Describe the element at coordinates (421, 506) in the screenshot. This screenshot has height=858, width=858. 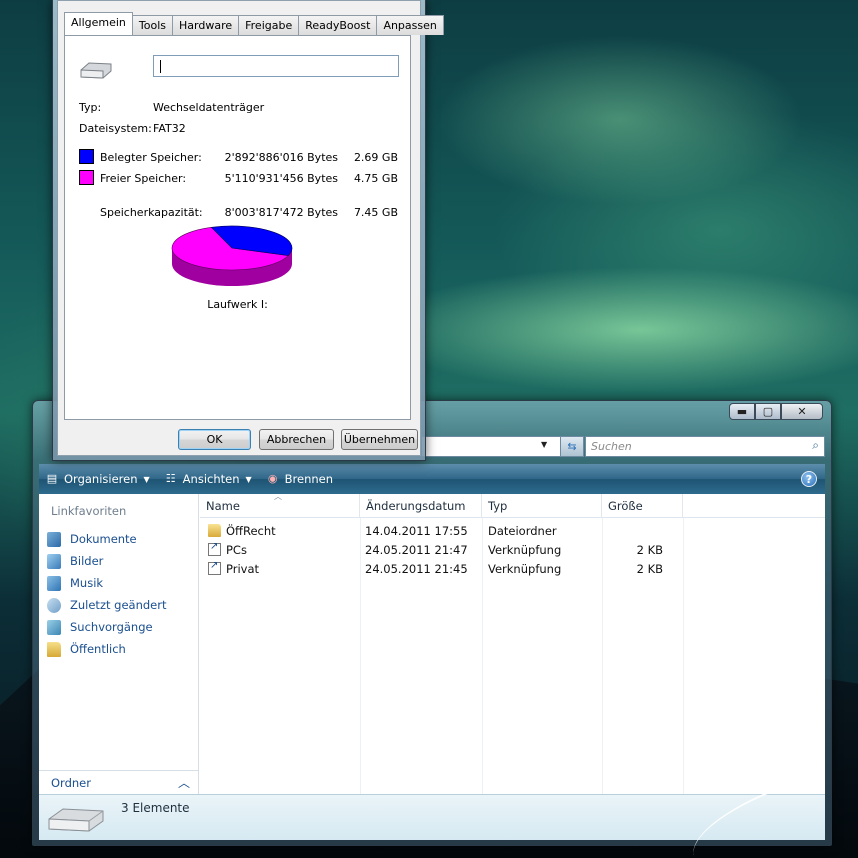
I see `column-header-date: Änderungsdatum` at that location.